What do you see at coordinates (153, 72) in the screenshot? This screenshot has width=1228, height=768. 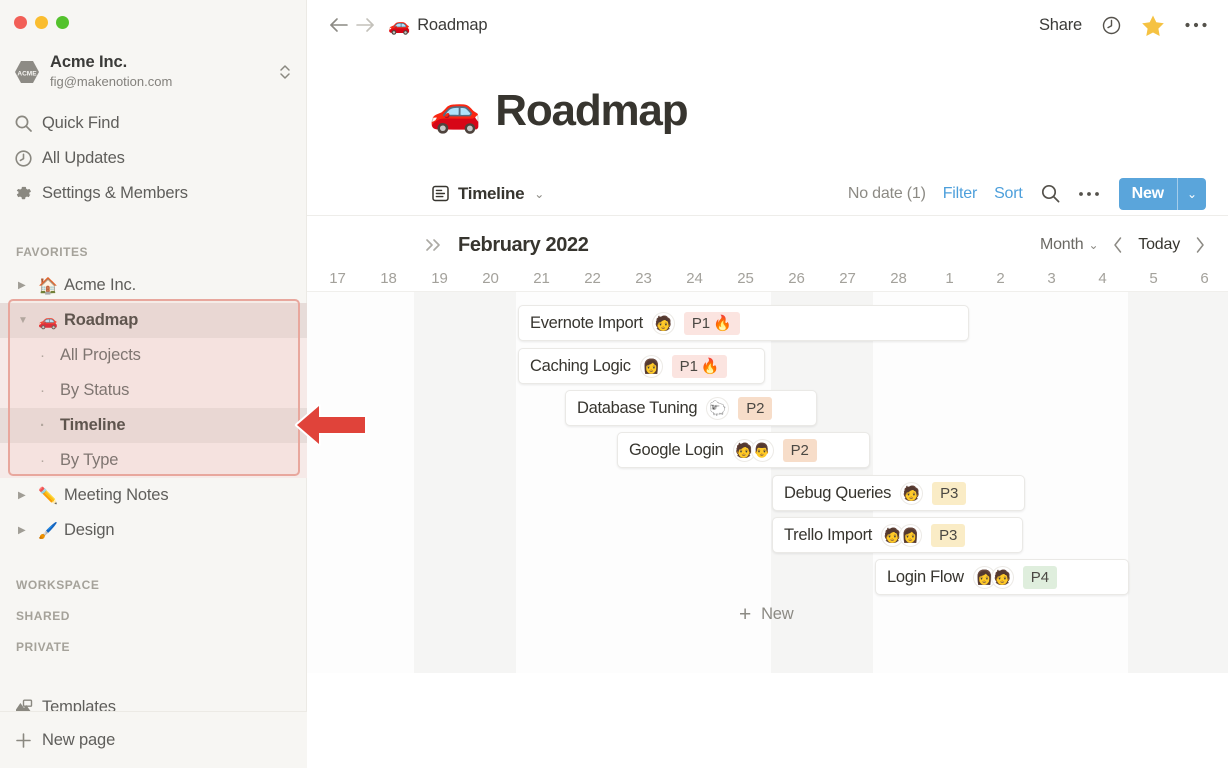 I see `workspace-switcher: ACME Acme Inc. fig@makenotion.com` at bounding box center [153, 72].